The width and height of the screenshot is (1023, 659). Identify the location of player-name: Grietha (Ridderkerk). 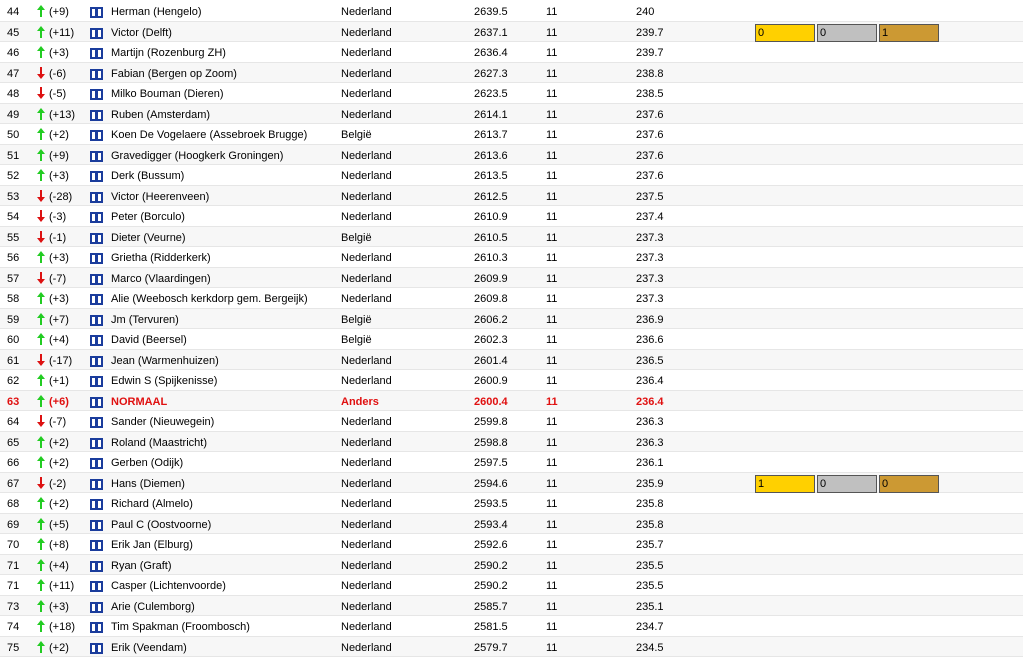
(161, 257).